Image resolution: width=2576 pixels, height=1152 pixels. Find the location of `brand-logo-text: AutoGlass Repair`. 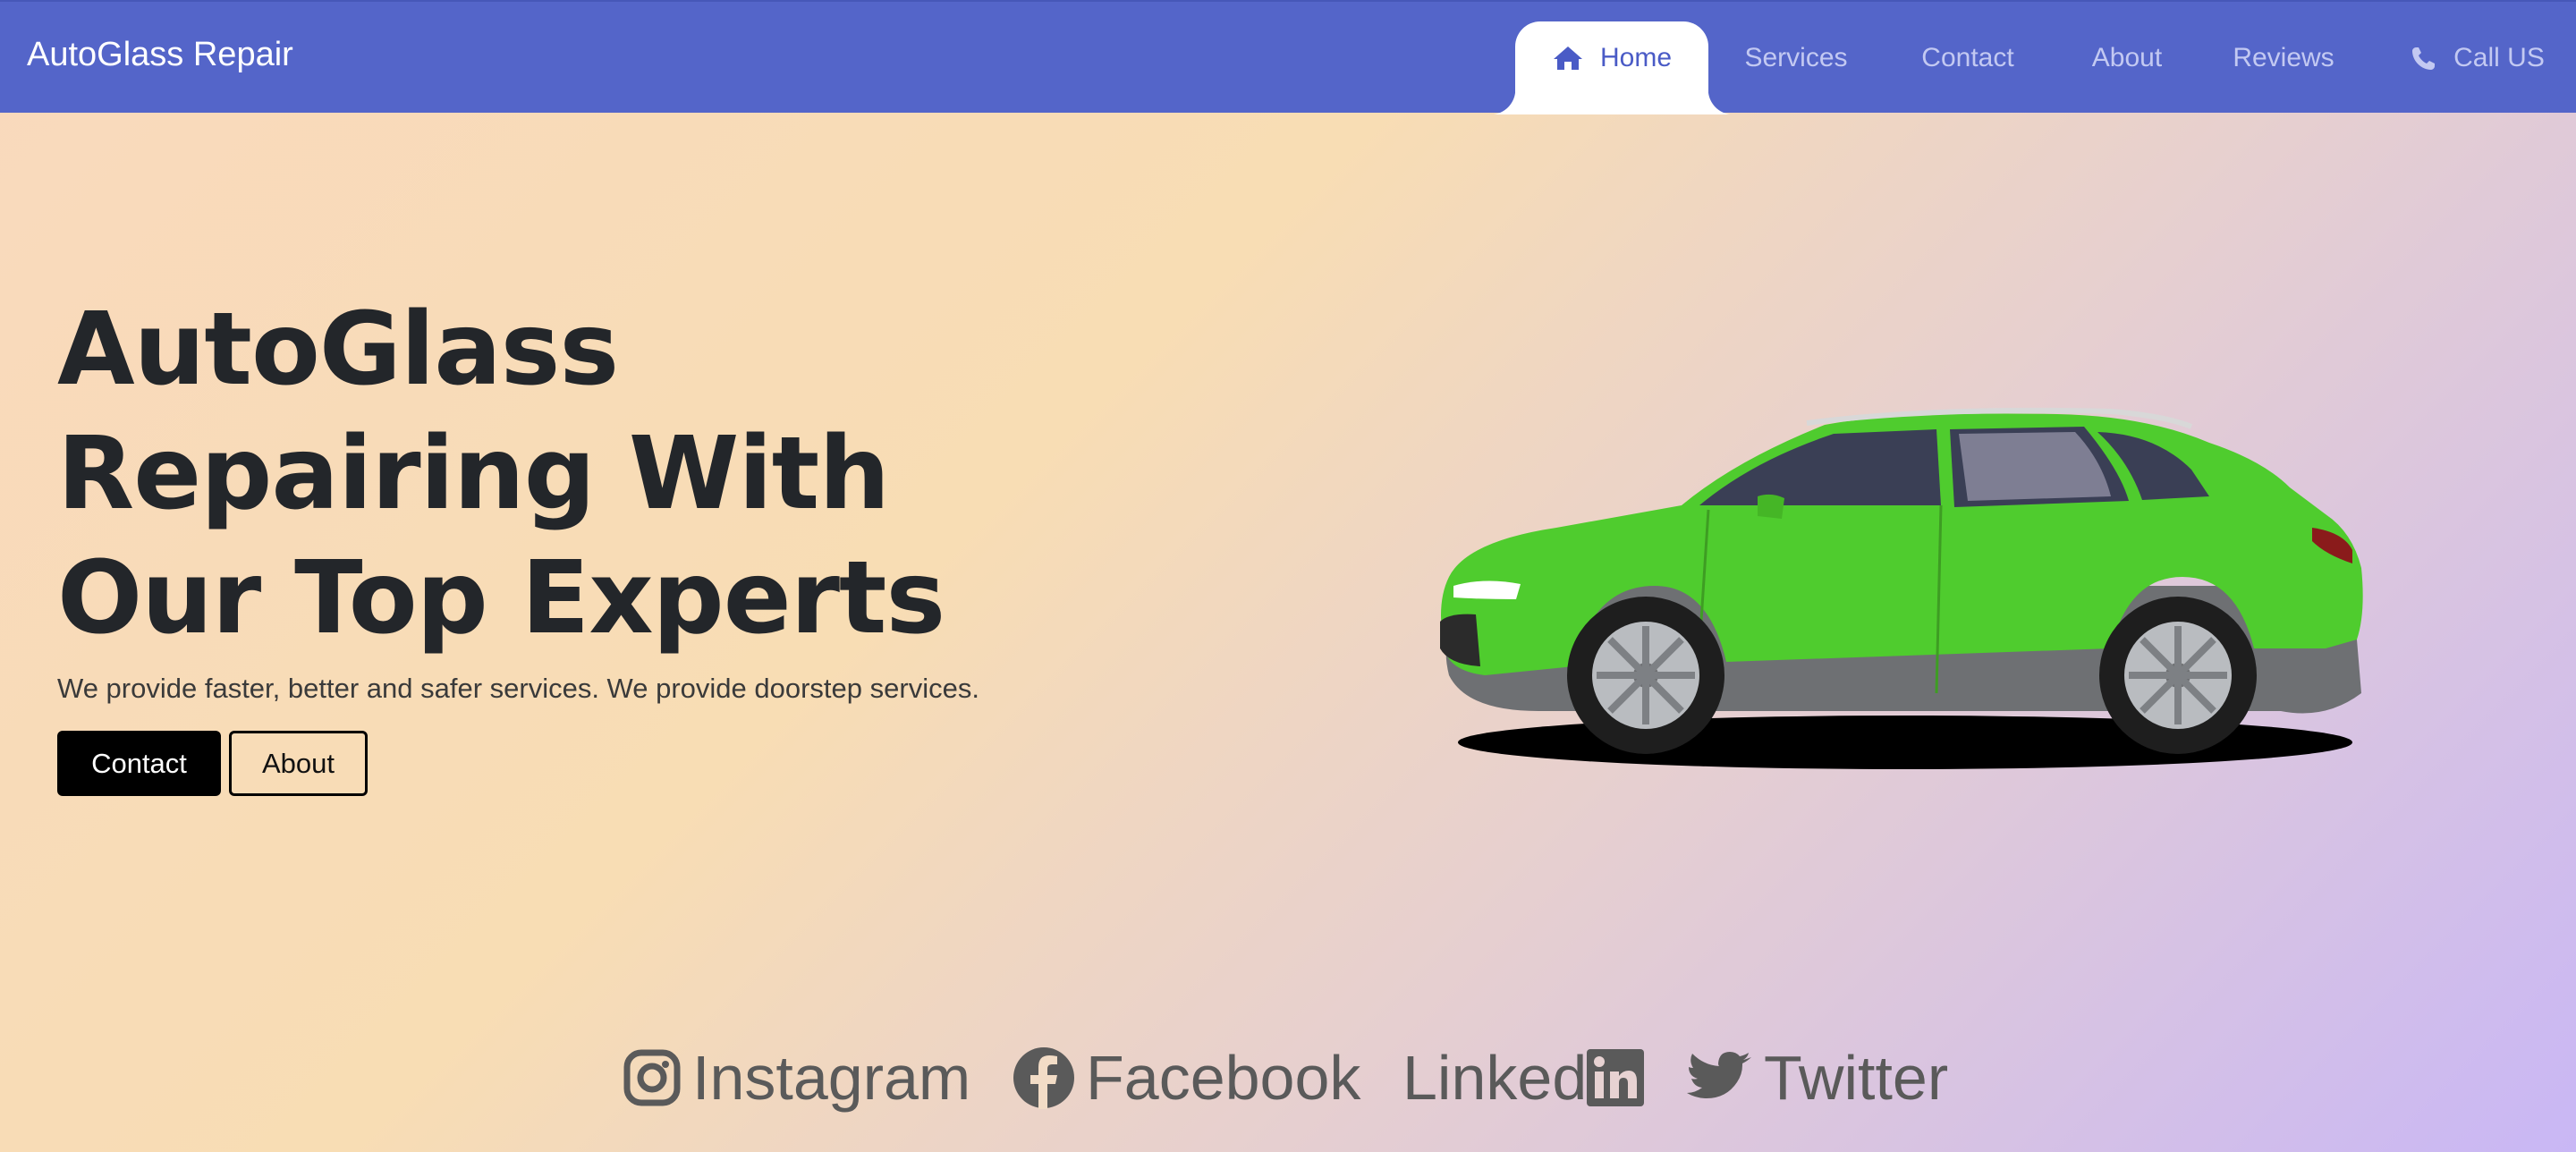

brand-logo-text: AutoGlass Repair is located at coordinates (160, 55).